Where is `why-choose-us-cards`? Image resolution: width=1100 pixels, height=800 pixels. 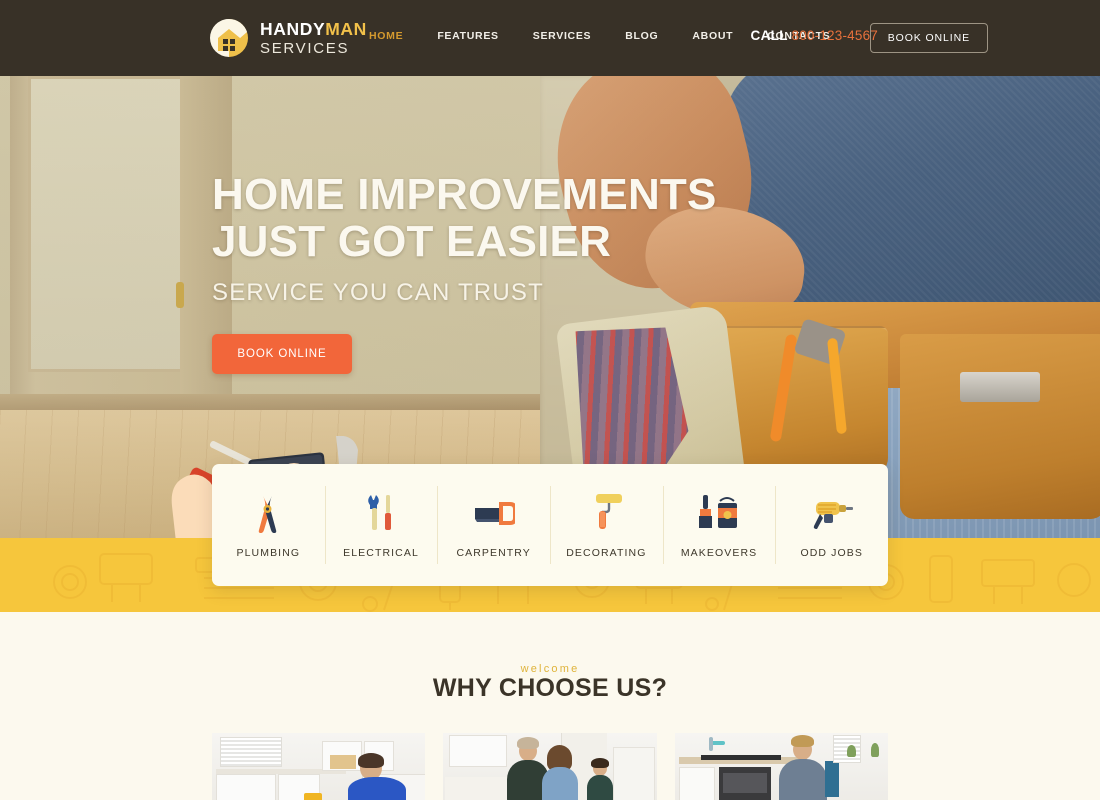 why-choose-us-cards is located at coordinates (550, 766).